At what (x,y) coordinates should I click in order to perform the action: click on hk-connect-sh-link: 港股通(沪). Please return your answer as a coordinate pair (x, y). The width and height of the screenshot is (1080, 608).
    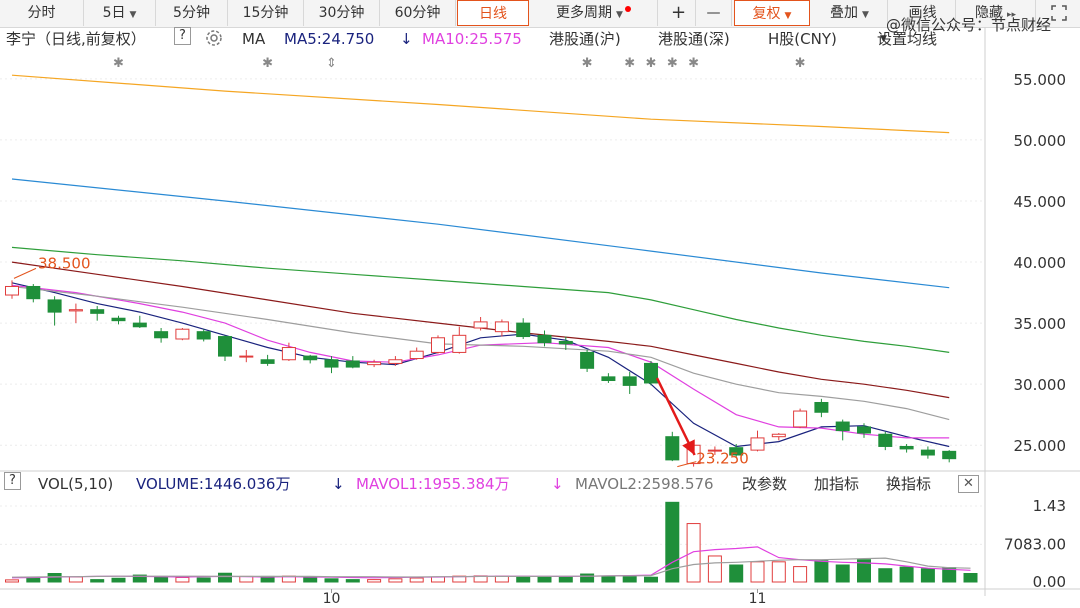
    Looking at the image, I should click on (585, 39).